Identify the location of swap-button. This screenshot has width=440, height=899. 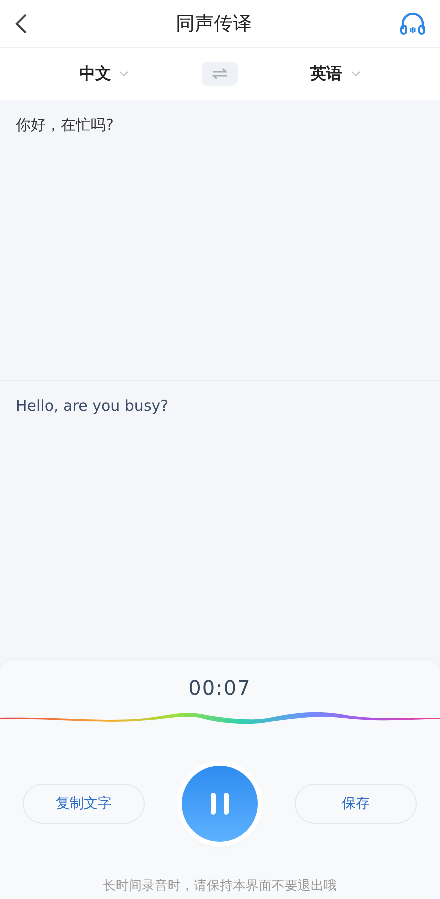
(220, 74).